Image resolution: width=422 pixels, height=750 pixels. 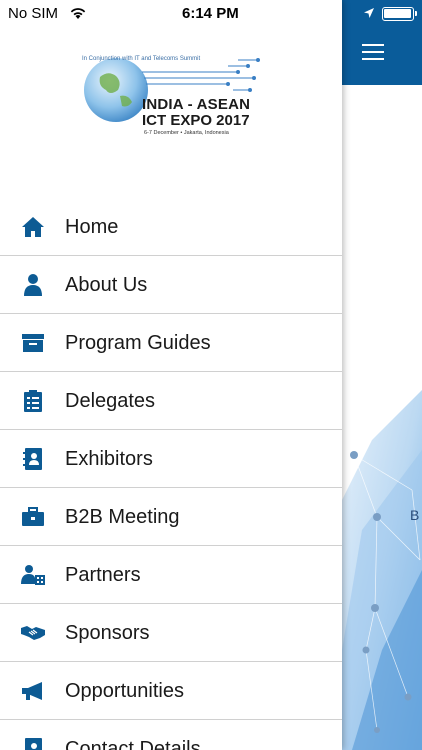 What do you see at coordinates (369, 13) in the screenshot?
I see `location-arrow-icon` at bounding box center [369, 13].